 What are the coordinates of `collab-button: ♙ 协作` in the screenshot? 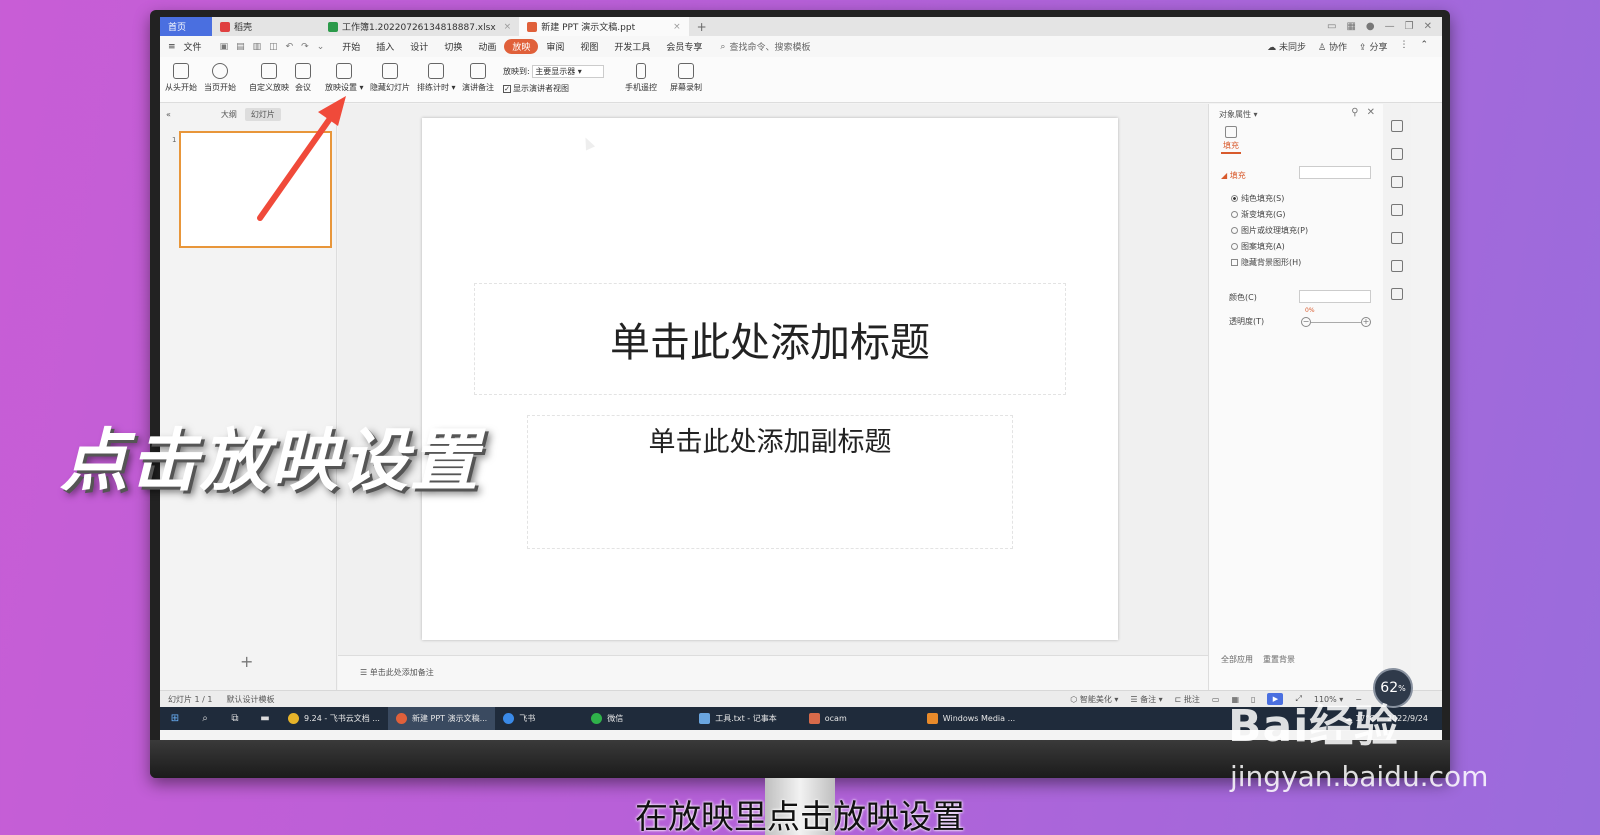 It's located at (1332, 46).